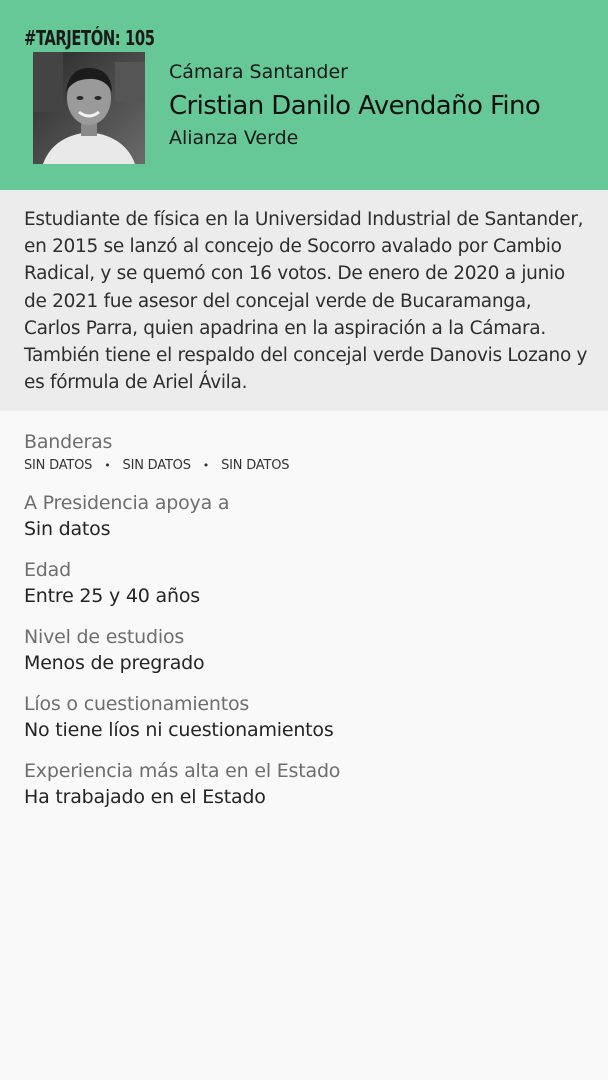 The width and height of the screenshot is (608, 1080). Describe the element at coordinates (47, 570) in the screenshot. I see `field-label: Edad` at that location.